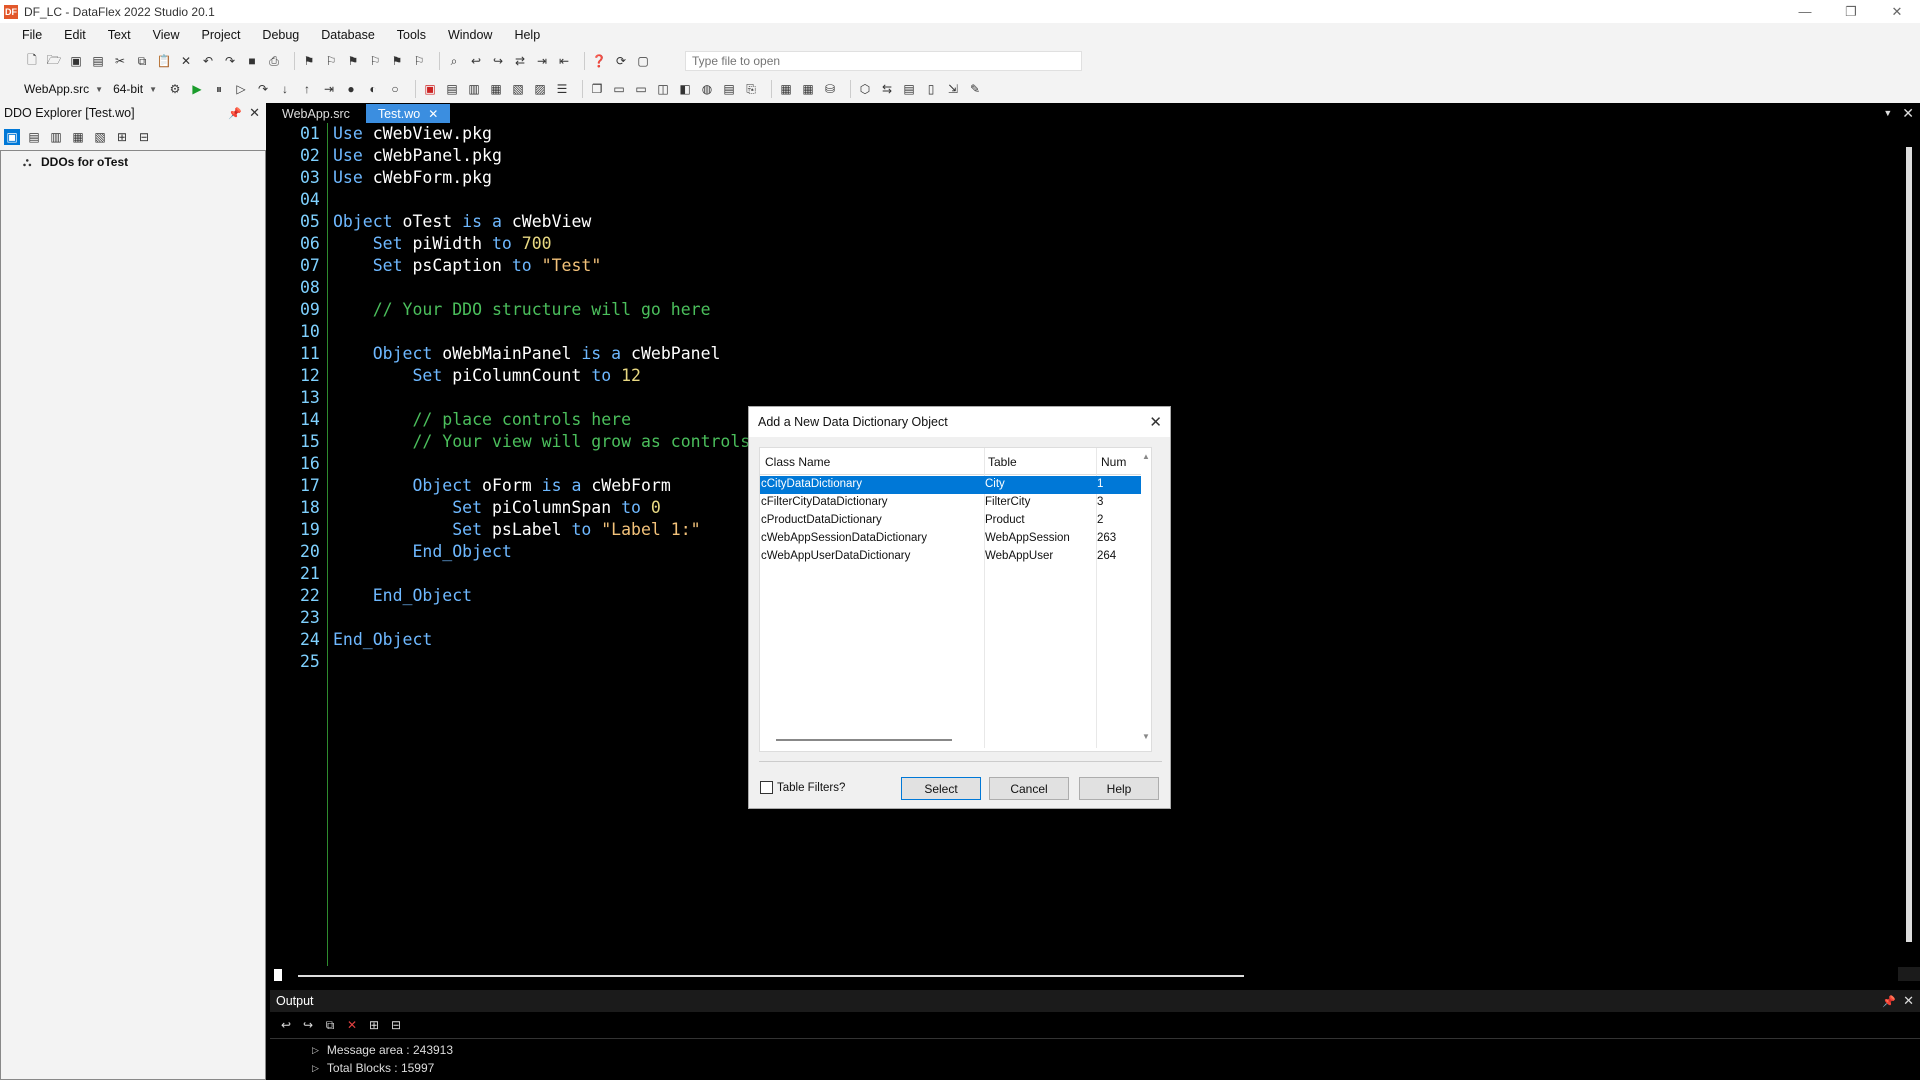  I want to click on step-over-icon: ↷, so click(263, 89).